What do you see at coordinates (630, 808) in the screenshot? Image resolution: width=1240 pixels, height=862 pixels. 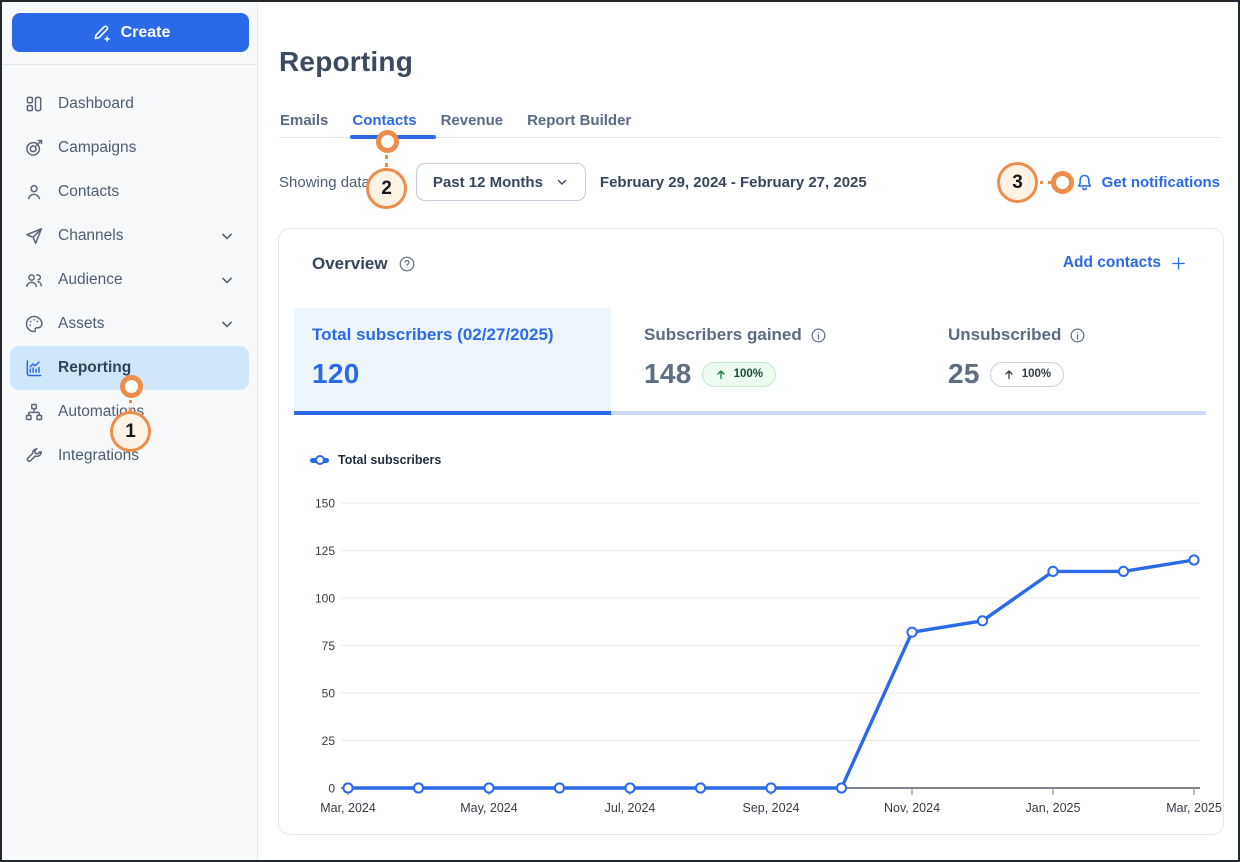 I see `svg-text: Jul, 2024` at bounding box center [630, 808].